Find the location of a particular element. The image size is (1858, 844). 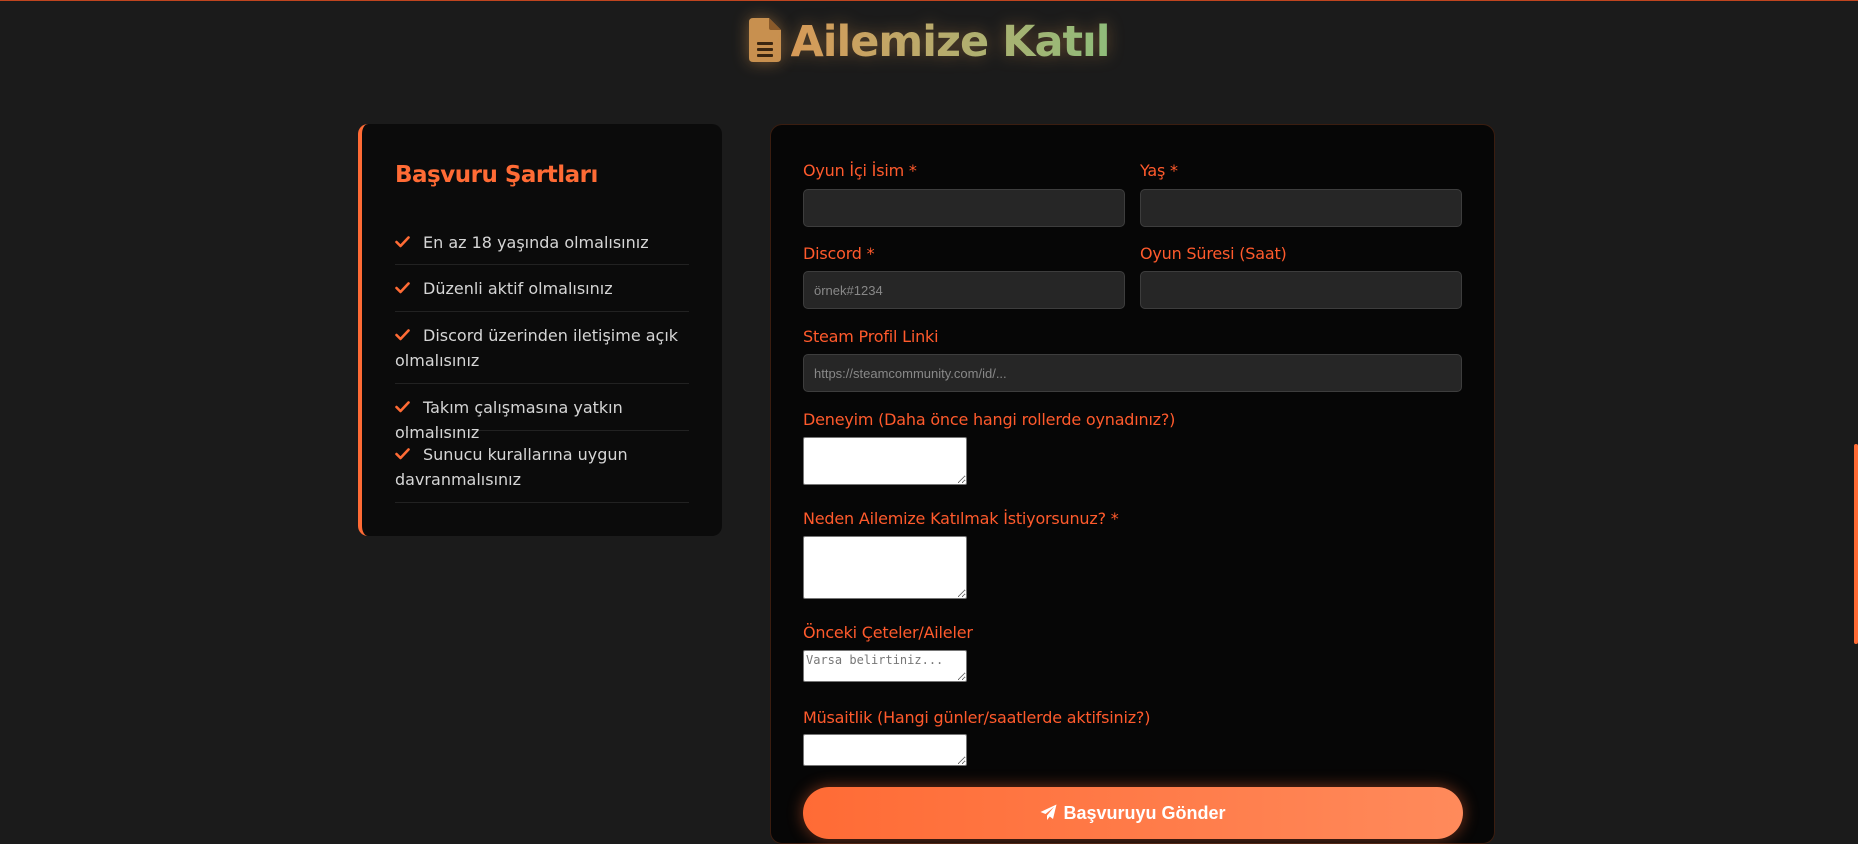

requirement-item: En az 18 yaşında olmalısınız is located at coordinates (542, 241).